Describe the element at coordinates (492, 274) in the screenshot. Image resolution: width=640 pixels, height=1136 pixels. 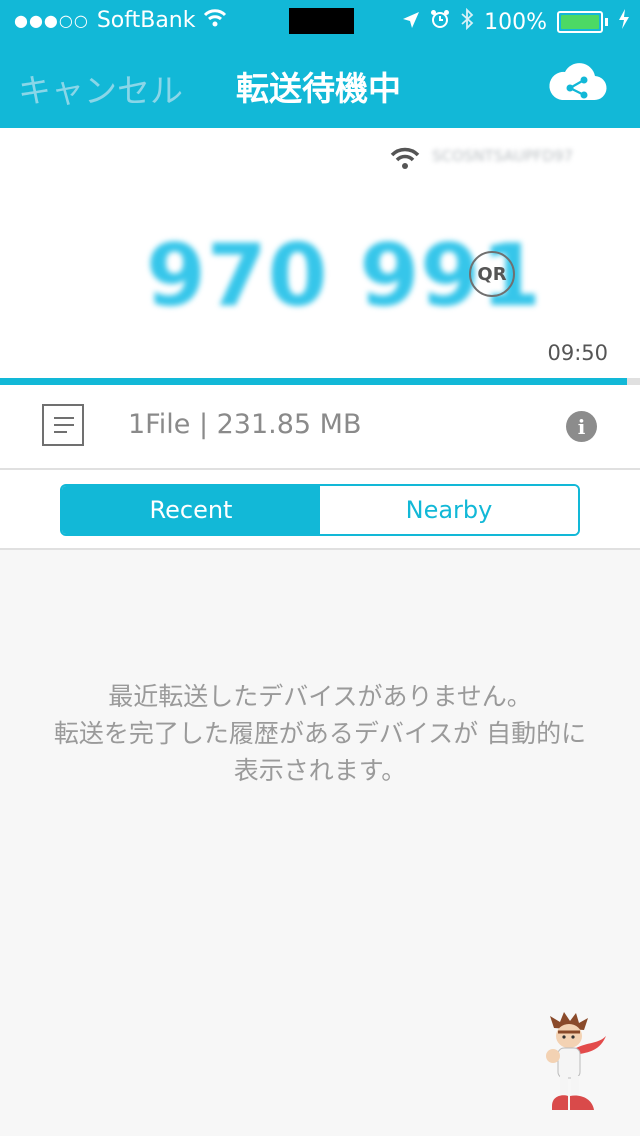
I see `qr-button: QR` at that location.